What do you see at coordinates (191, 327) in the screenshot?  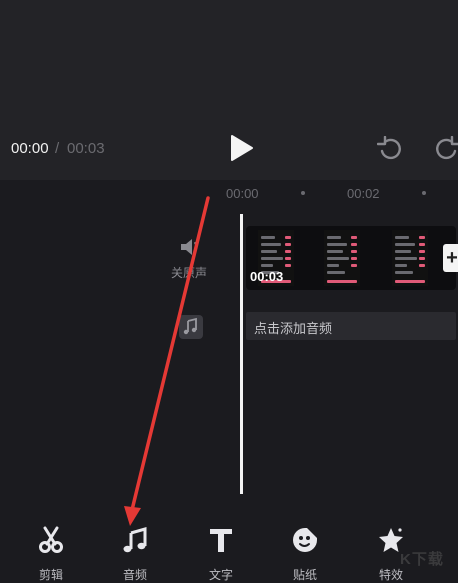 I see `music-track-icon` at bounding box center [191, 327].